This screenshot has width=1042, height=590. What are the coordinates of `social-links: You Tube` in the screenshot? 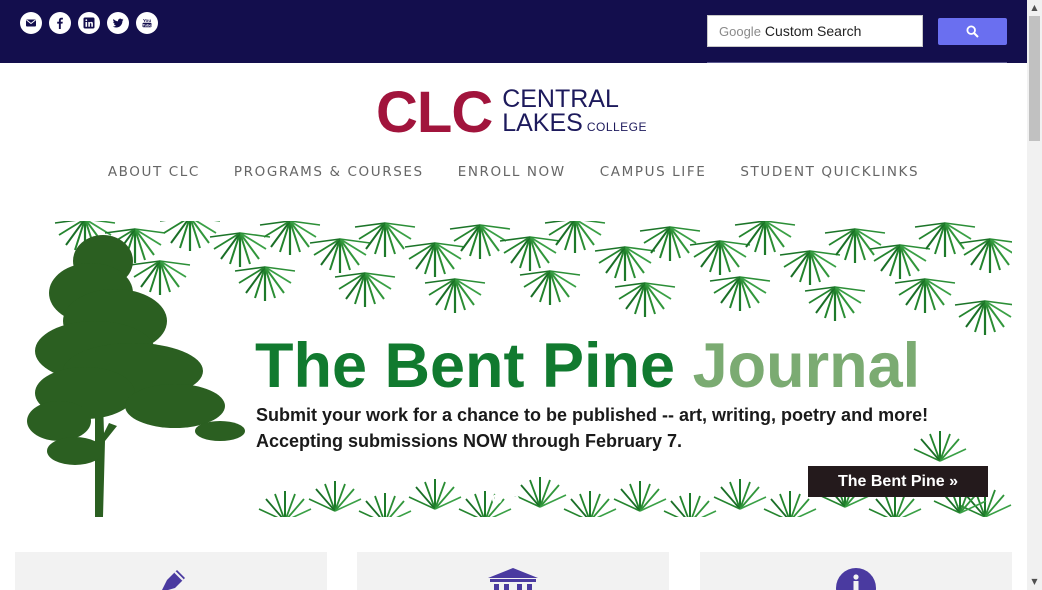 It's located at (89, 23).